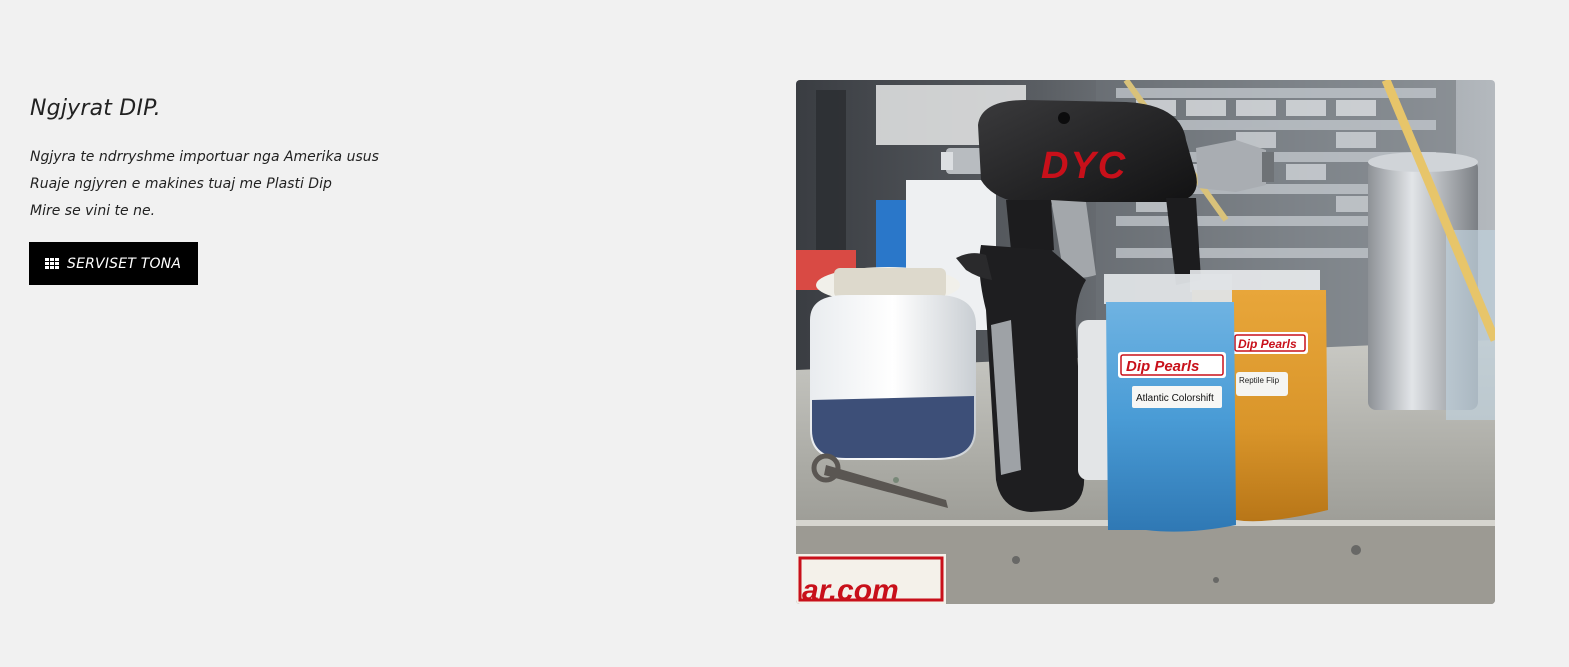 This screenshot has height=667, width=1569. I want to click on page-title: Ngjyrat DIP., so click(95, 108).